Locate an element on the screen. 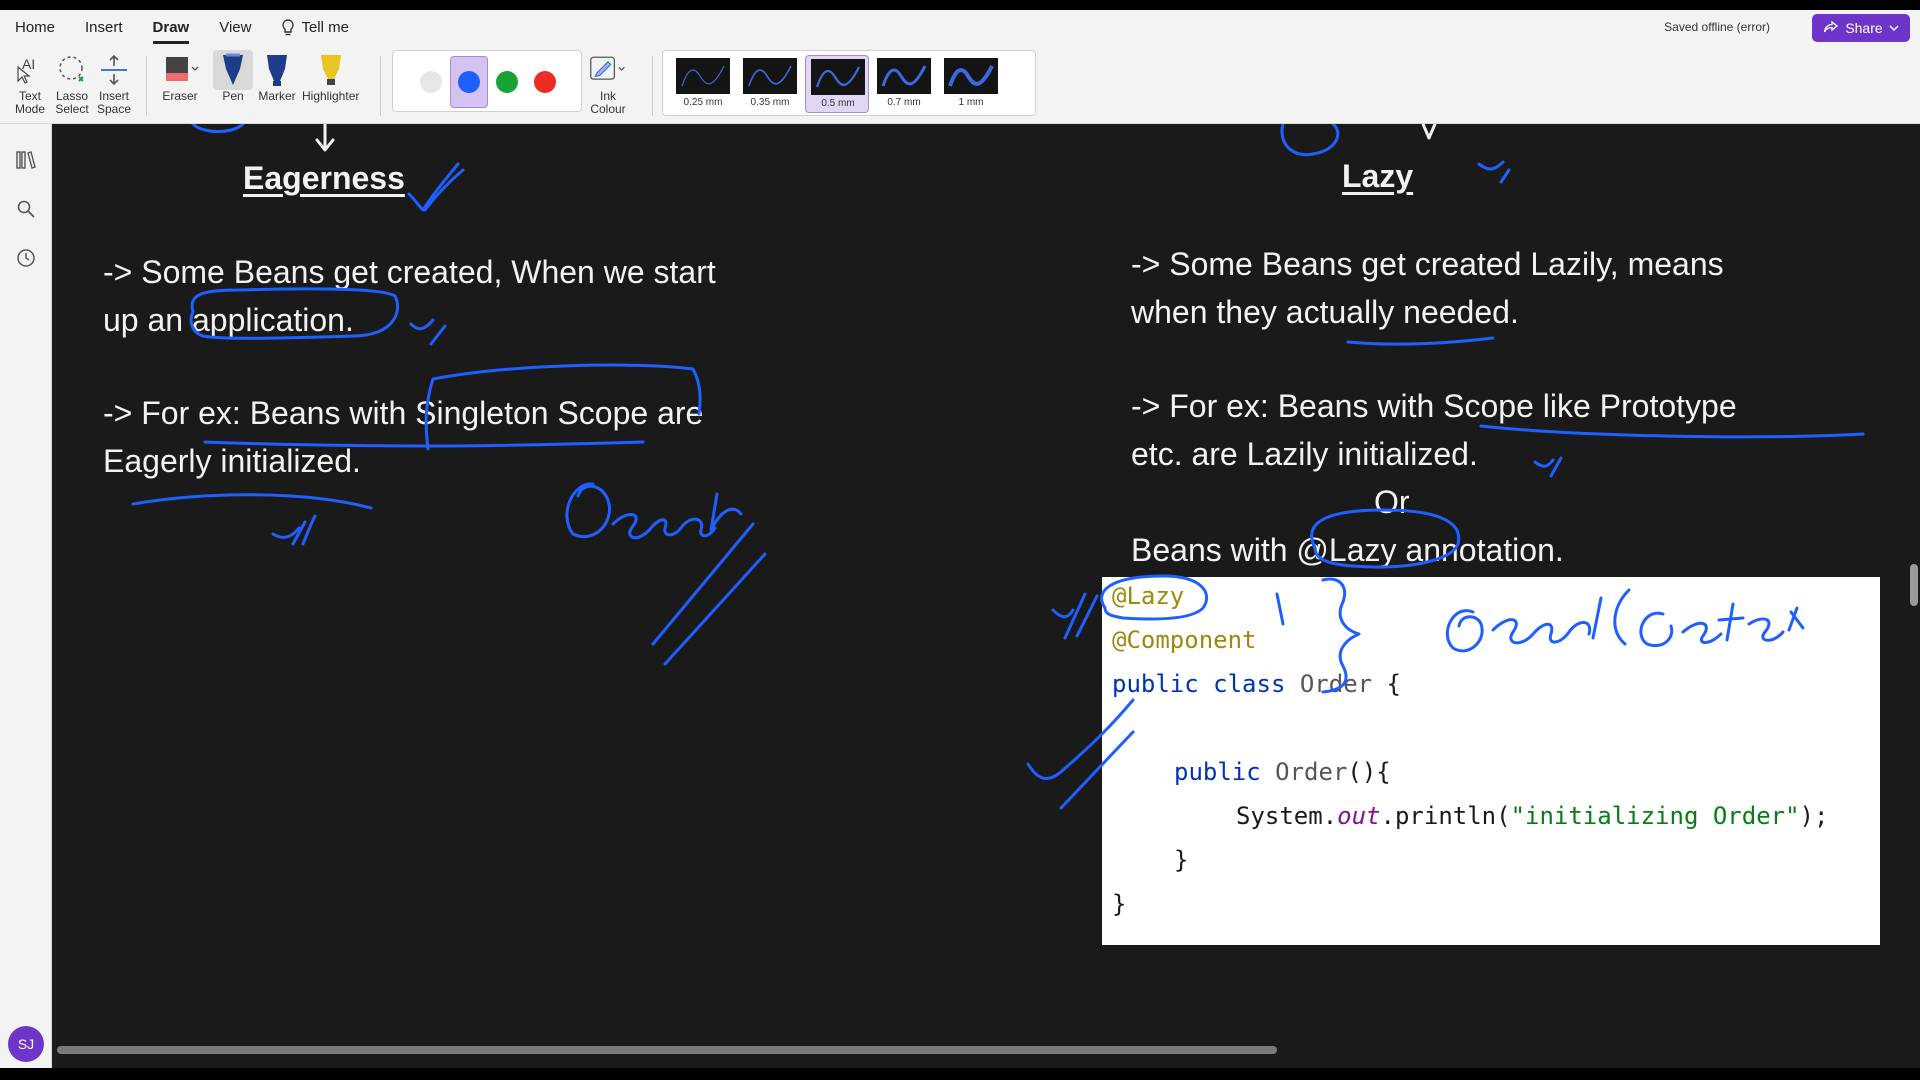  right-or-text: Or is located at coordinates (1392, 502).